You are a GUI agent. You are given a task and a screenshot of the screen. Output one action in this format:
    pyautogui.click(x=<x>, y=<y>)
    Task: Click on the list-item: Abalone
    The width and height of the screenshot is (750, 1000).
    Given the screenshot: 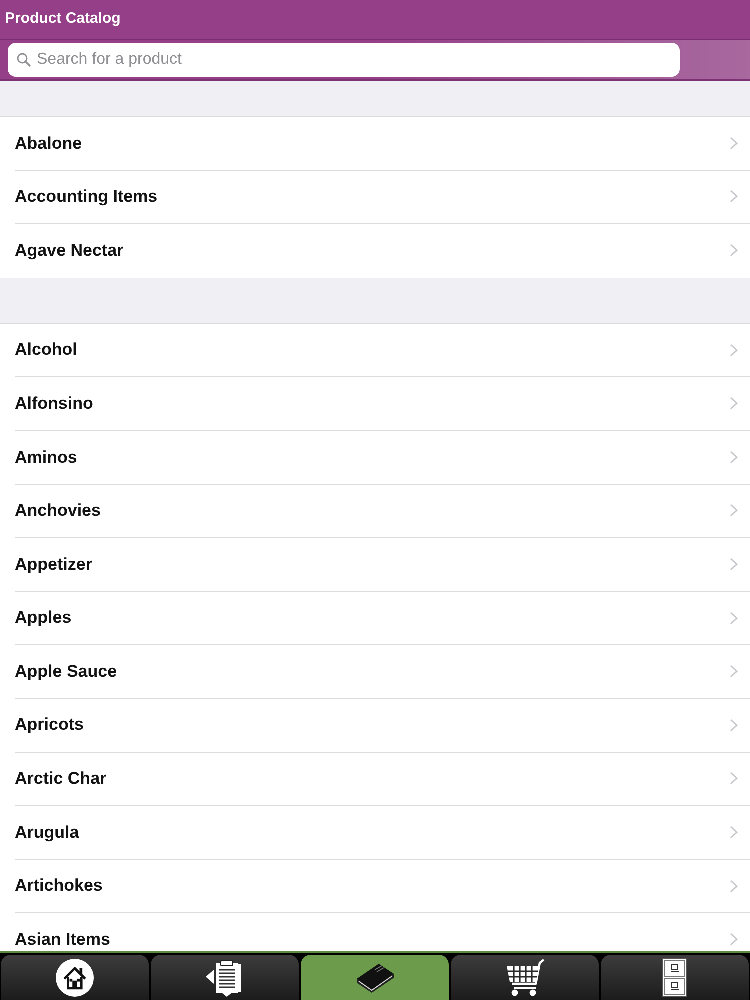 What is the action you would take?
    pyautogui.click(x=375, y=144)
    